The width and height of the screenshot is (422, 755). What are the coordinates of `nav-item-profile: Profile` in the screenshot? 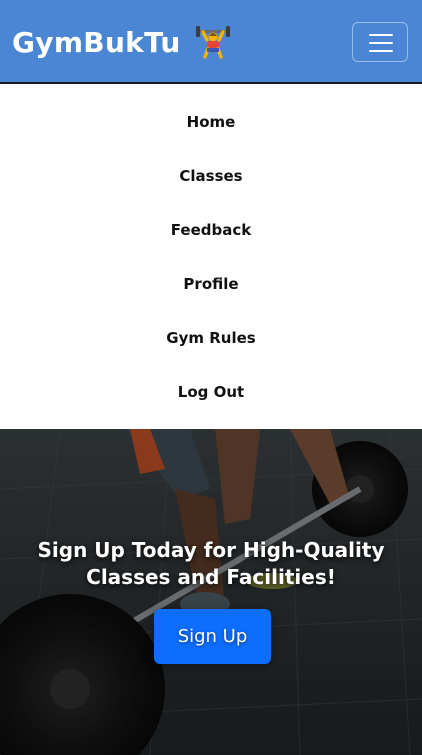 It's located at (211, 284).